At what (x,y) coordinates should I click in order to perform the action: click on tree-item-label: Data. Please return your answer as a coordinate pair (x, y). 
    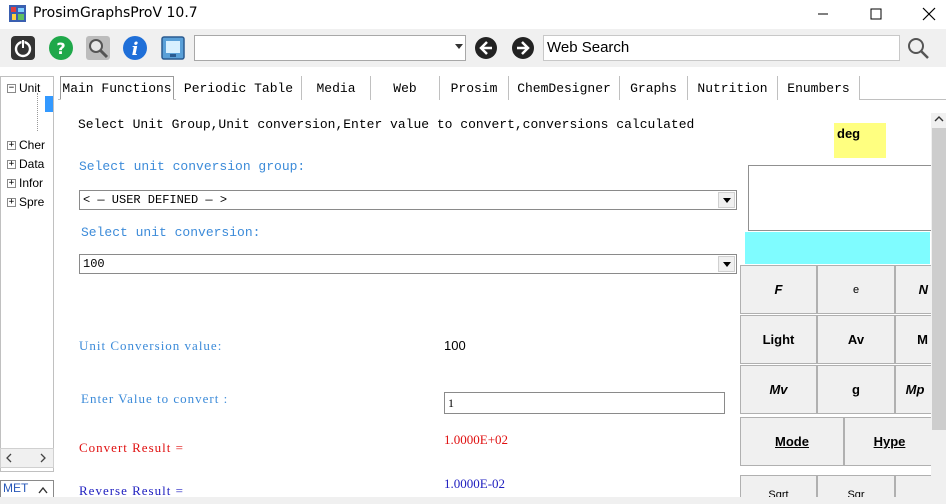
    Looking at the image, I should click on (32, 164).